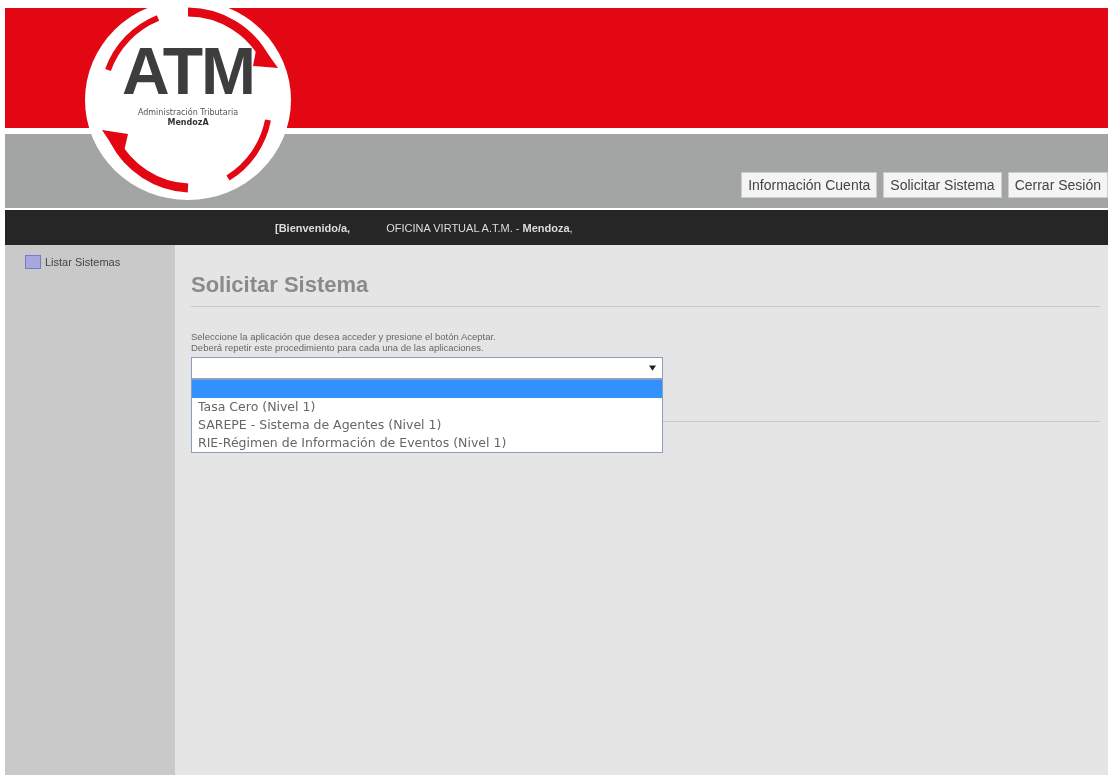  What do you see at coordinates (427, 443) in the screenshot?
I see `dropdown-option: RIE-Régimen de Información de Eventos (Nivel 1)` at bounding box center [427, 443].